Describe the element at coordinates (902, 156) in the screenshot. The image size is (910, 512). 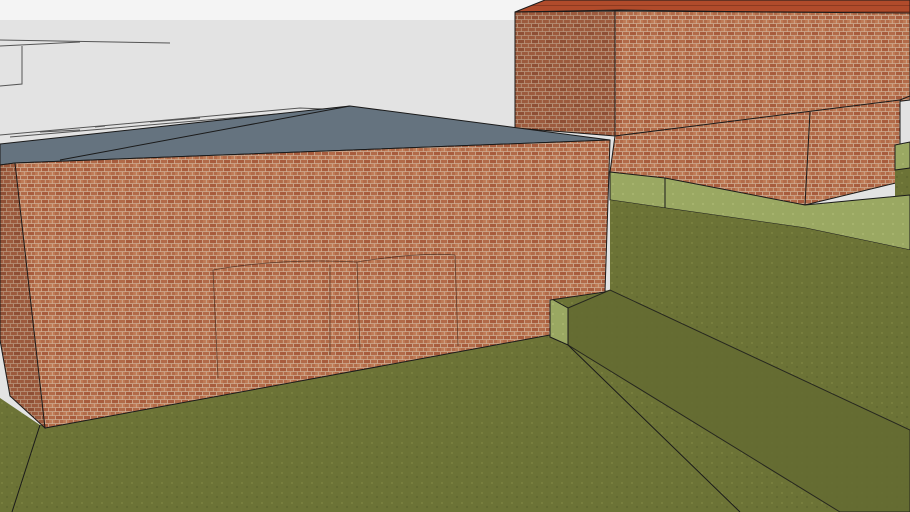
I see `grass-ledge-light-right` at that location.